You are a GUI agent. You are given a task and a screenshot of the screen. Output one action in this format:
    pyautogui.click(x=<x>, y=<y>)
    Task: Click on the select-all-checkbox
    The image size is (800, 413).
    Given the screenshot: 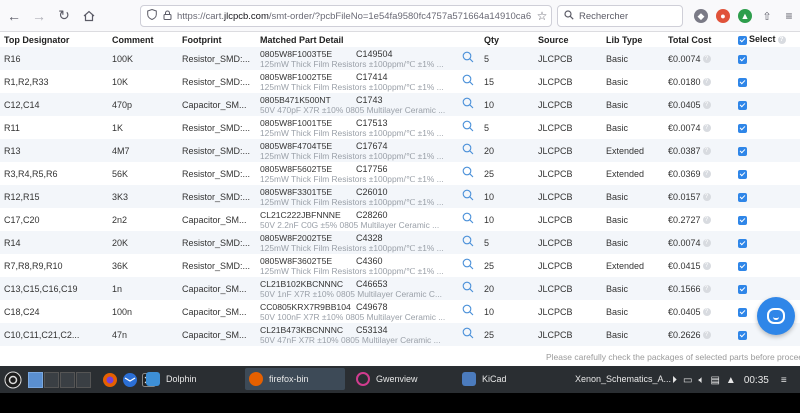 What is the action you would take?
    pyautogui.click(x=742, y=40)
    